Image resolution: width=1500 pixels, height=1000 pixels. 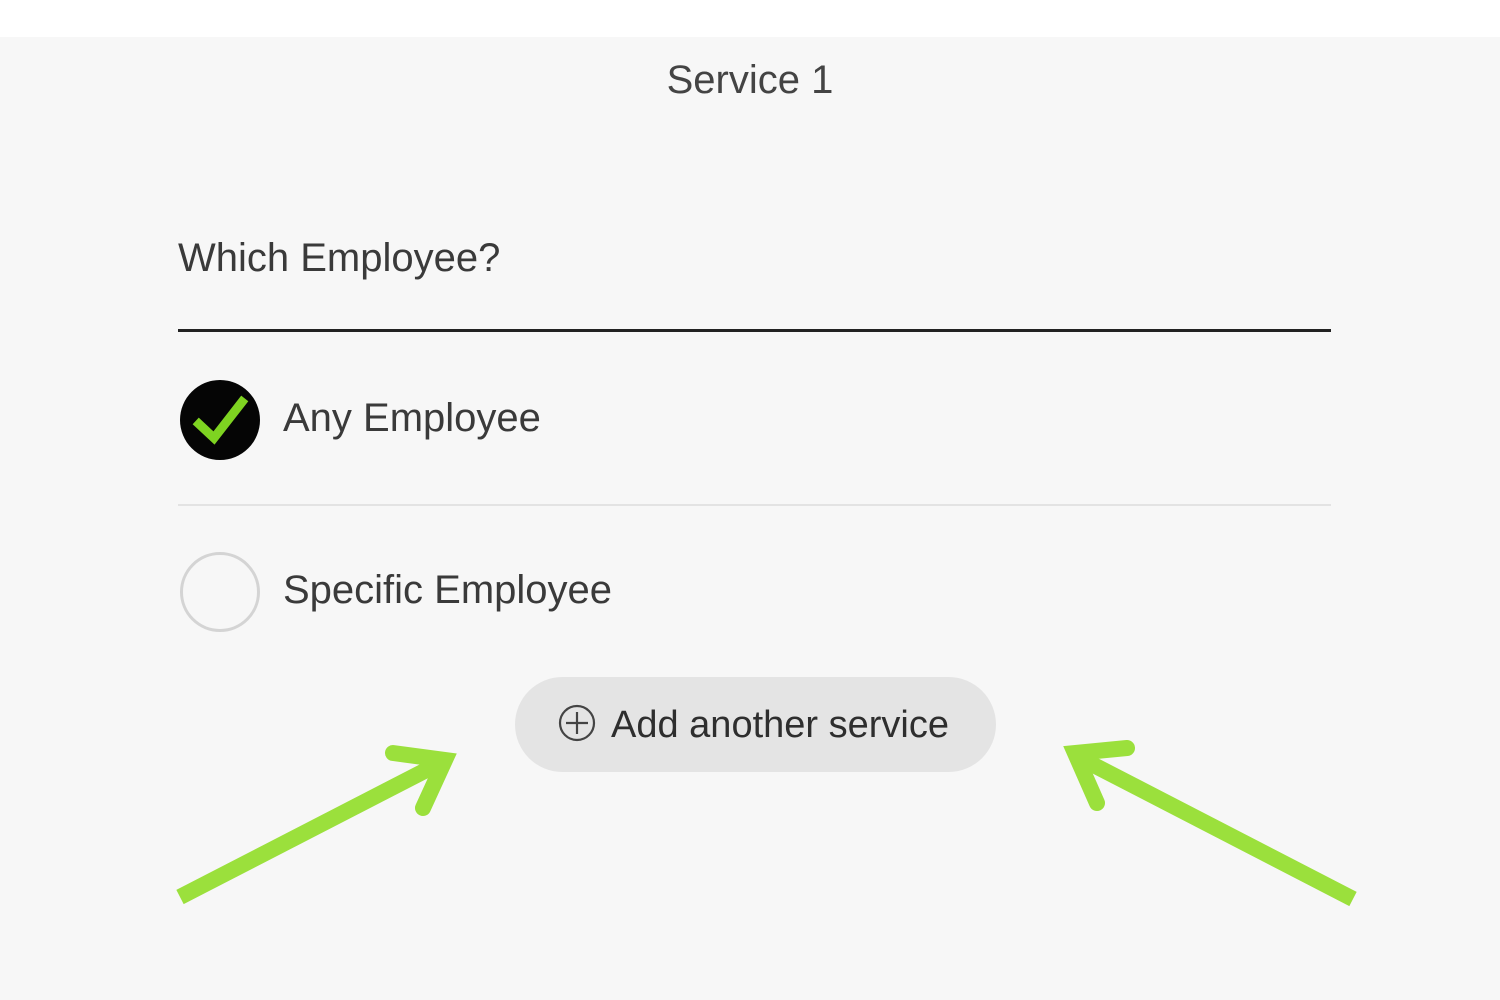 What do you see at coordinates (220, 592) in the screenshot?
I see `radio-unchecked` at bounding box center [220, 592].